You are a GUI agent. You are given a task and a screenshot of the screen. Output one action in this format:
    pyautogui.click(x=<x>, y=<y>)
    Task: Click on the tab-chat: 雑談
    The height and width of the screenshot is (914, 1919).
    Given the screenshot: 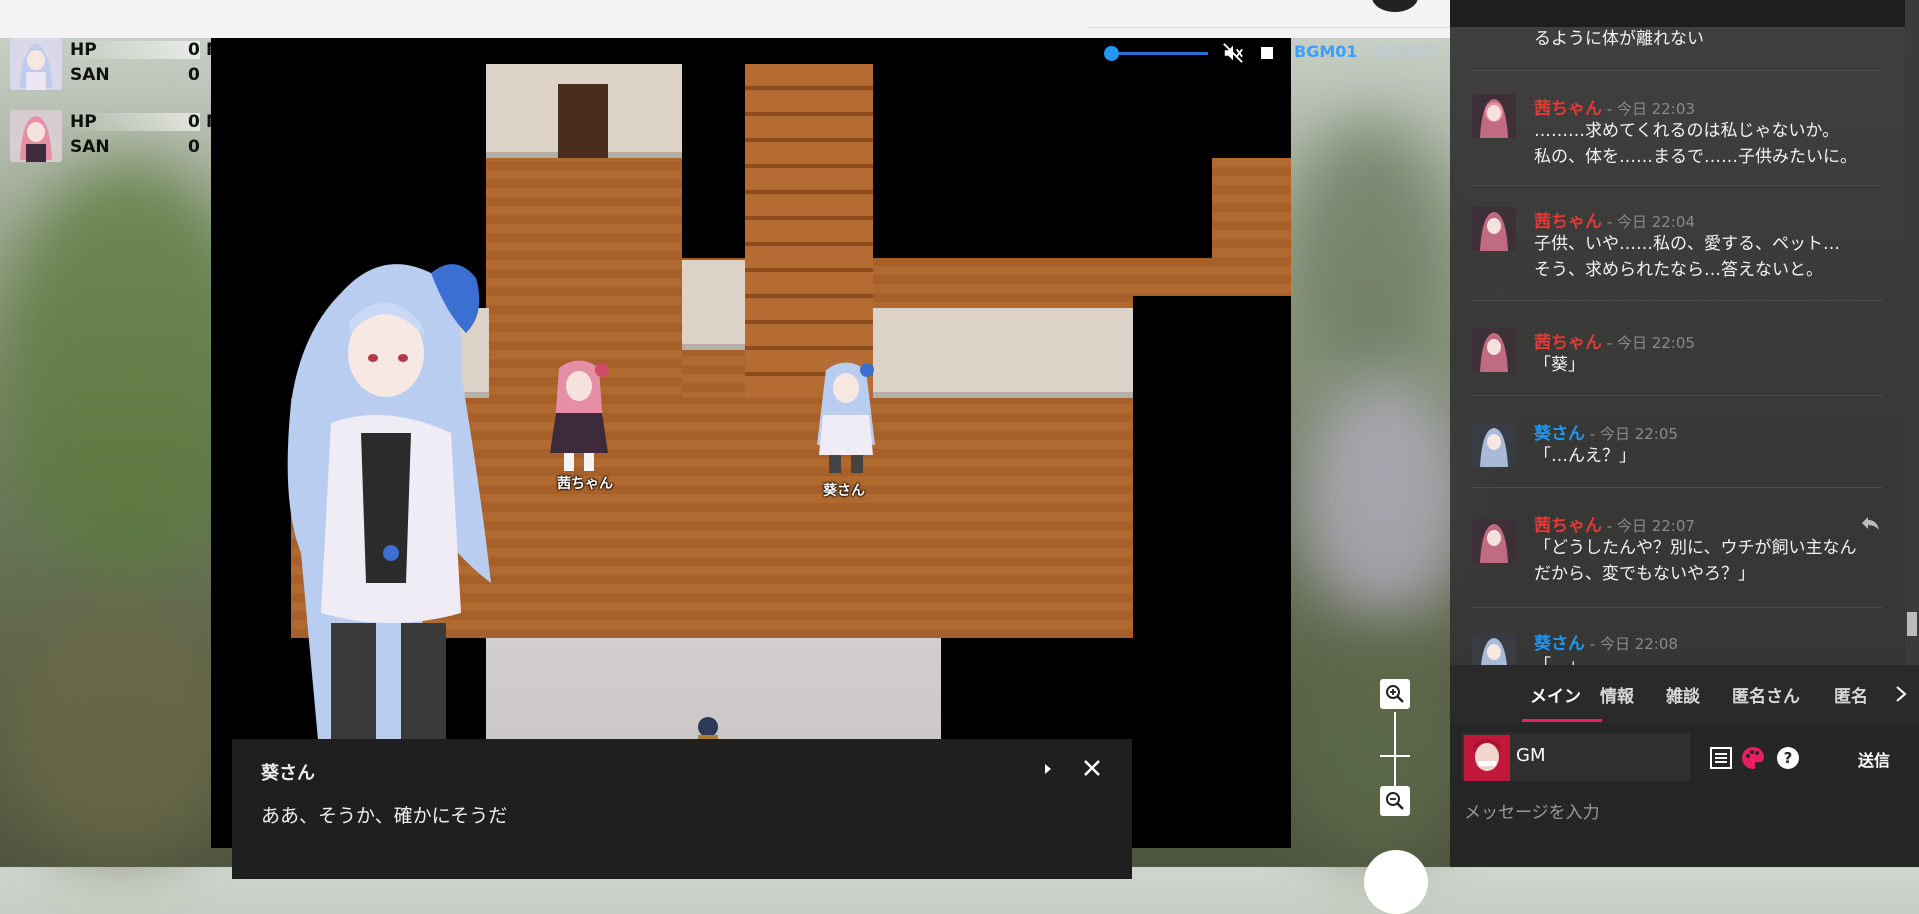 What is the action you would take?
    pyautogui.click(x=1683, y=694)
    